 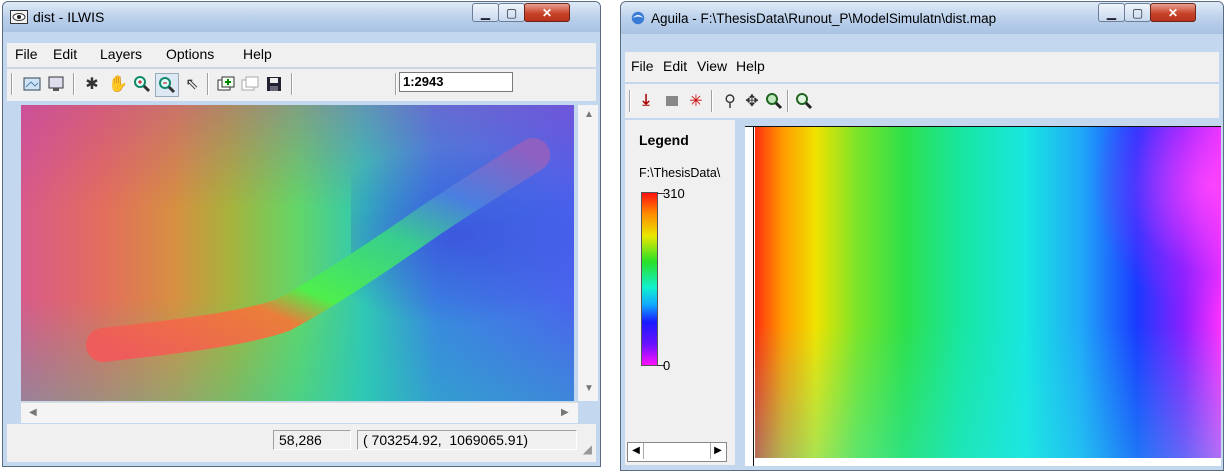 I want to click on menu-options: Options, so click(x=190, y=54).